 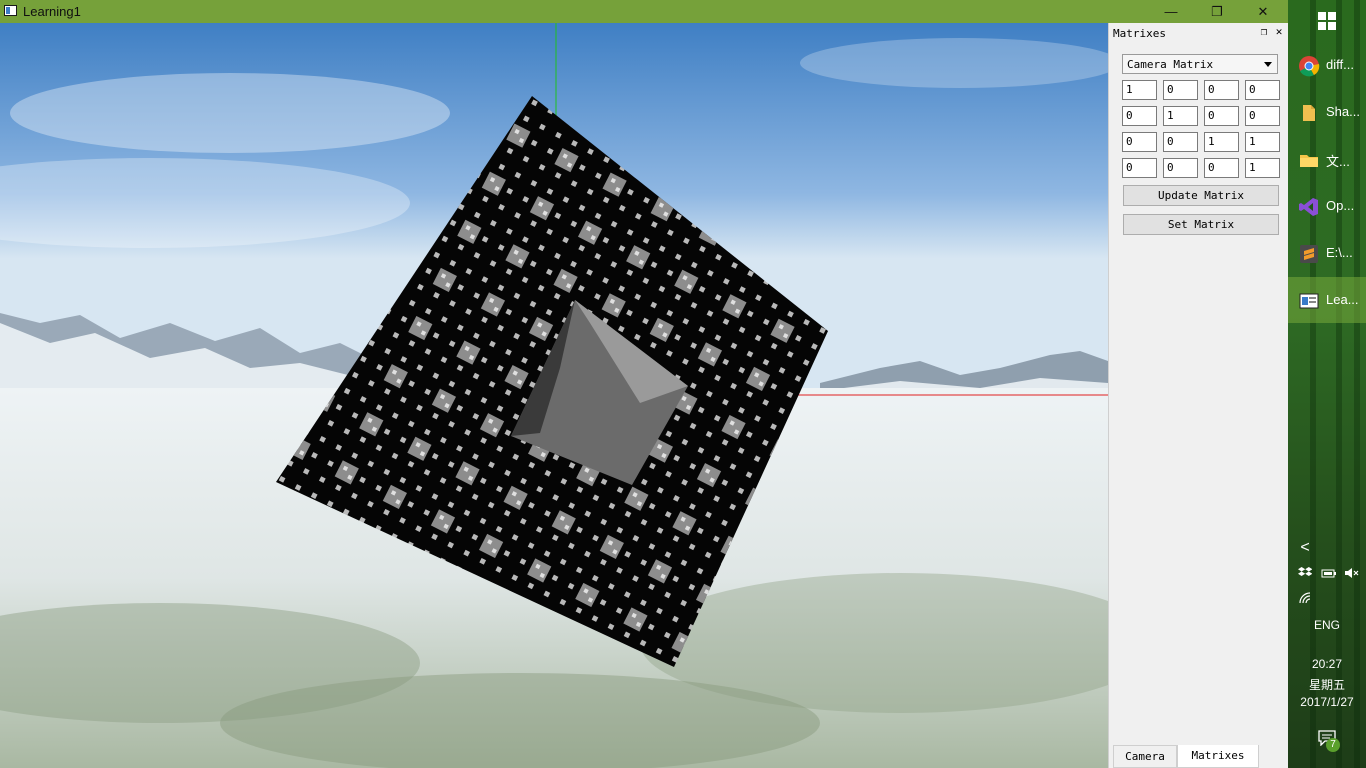 What do you see at coordinates (1327, 625) in the screenshot?
I see `language-indicator: ENG` at bounding box center [1327, 625].